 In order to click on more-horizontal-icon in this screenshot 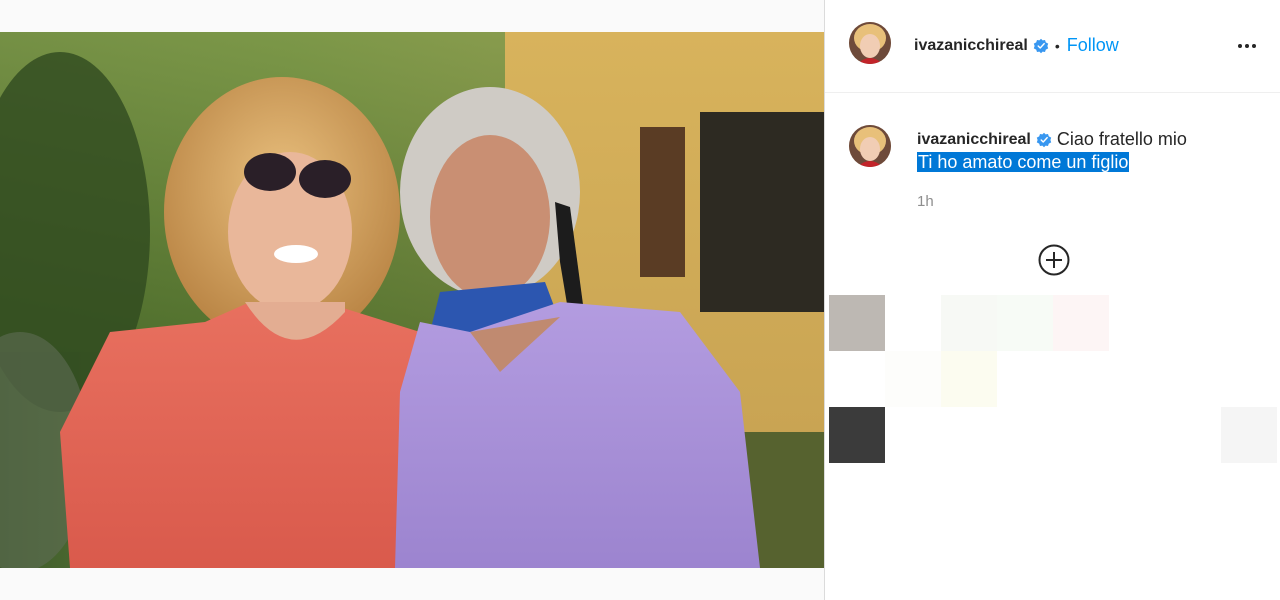, I will do `click(1247, 46)`.